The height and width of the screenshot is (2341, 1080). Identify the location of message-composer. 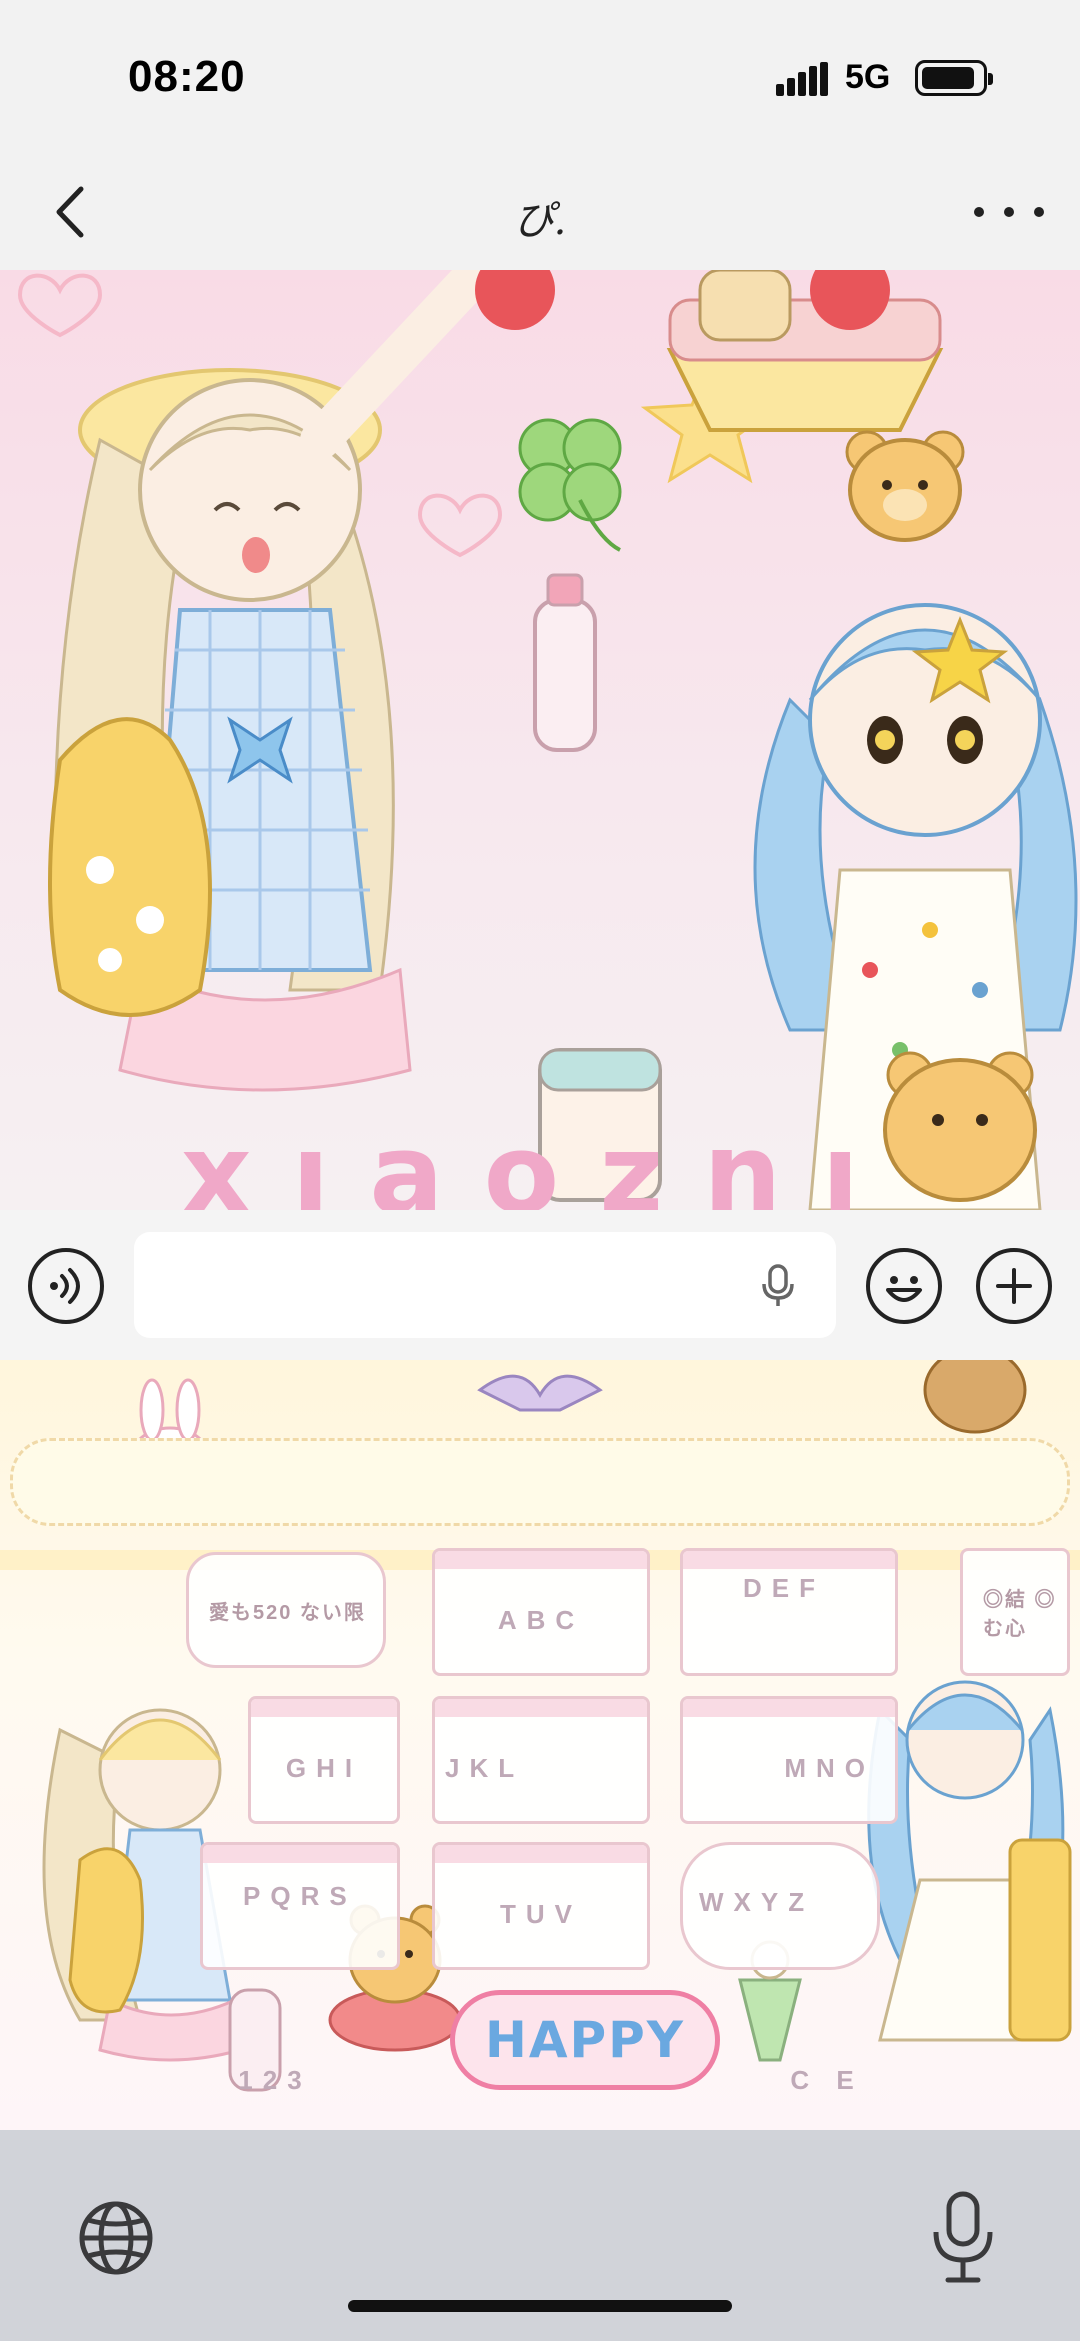
(540, 1285).